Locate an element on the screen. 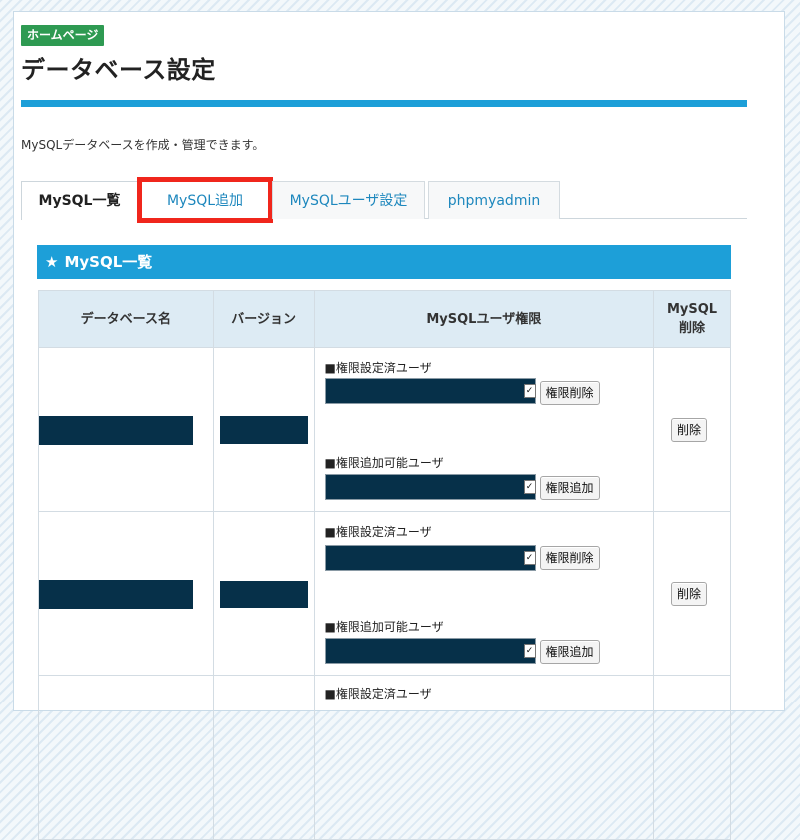 Image resolution: width=800 pixels, height=840 pixels. tab-mysql-list: MySQL一覧 is located at coordinates (79, 200).